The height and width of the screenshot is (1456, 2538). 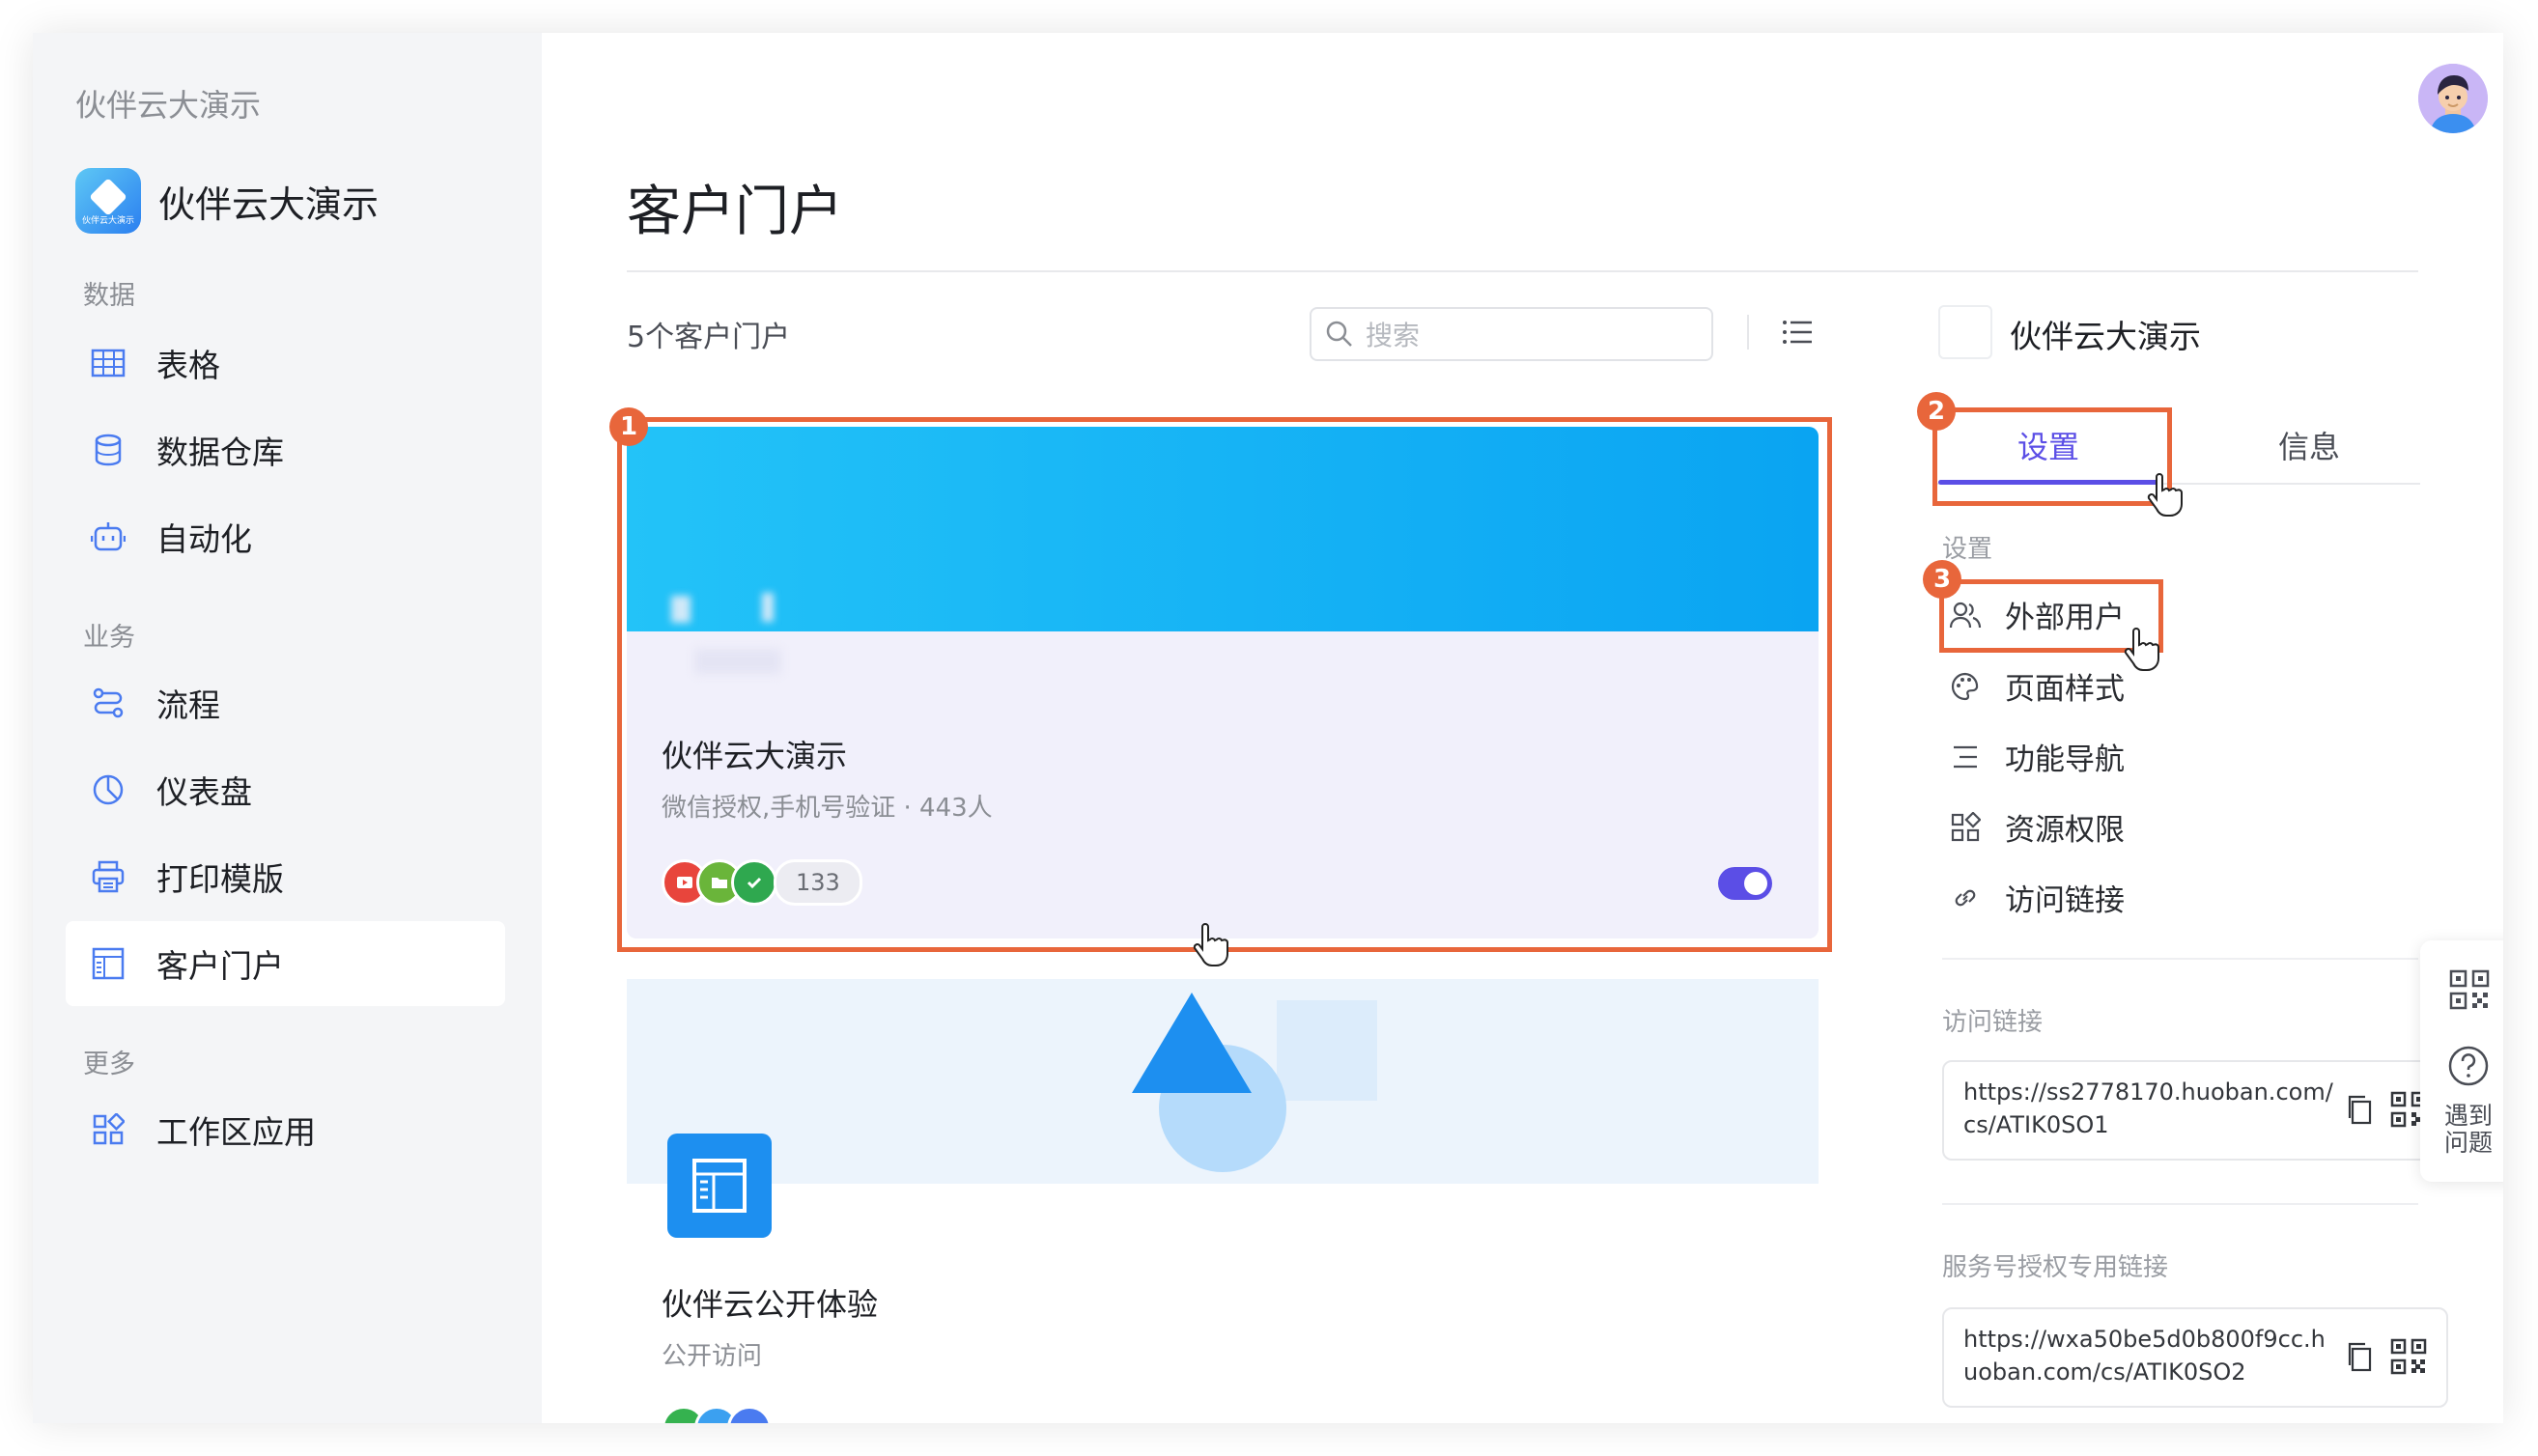 I want to click on search-placeholder: 搜索, so click(x=1393, y=336).